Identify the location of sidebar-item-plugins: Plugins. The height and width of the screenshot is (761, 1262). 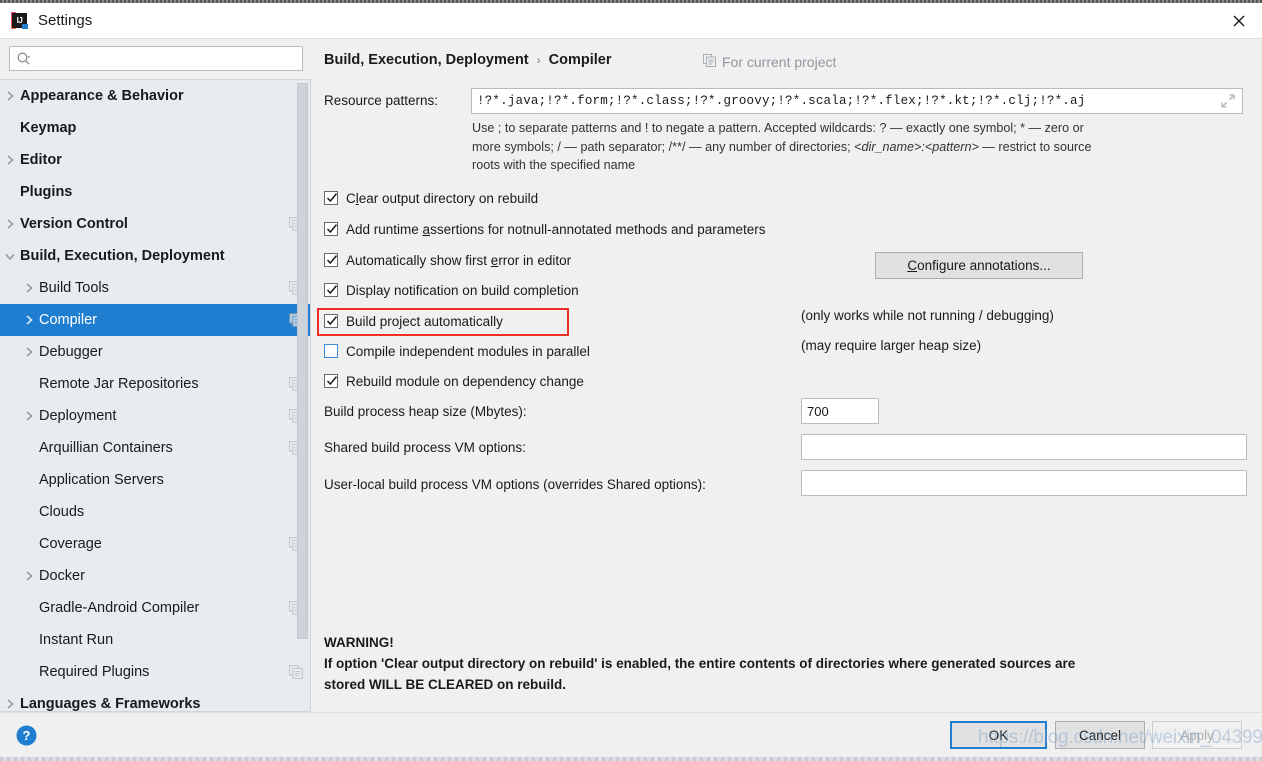
(155, 192).